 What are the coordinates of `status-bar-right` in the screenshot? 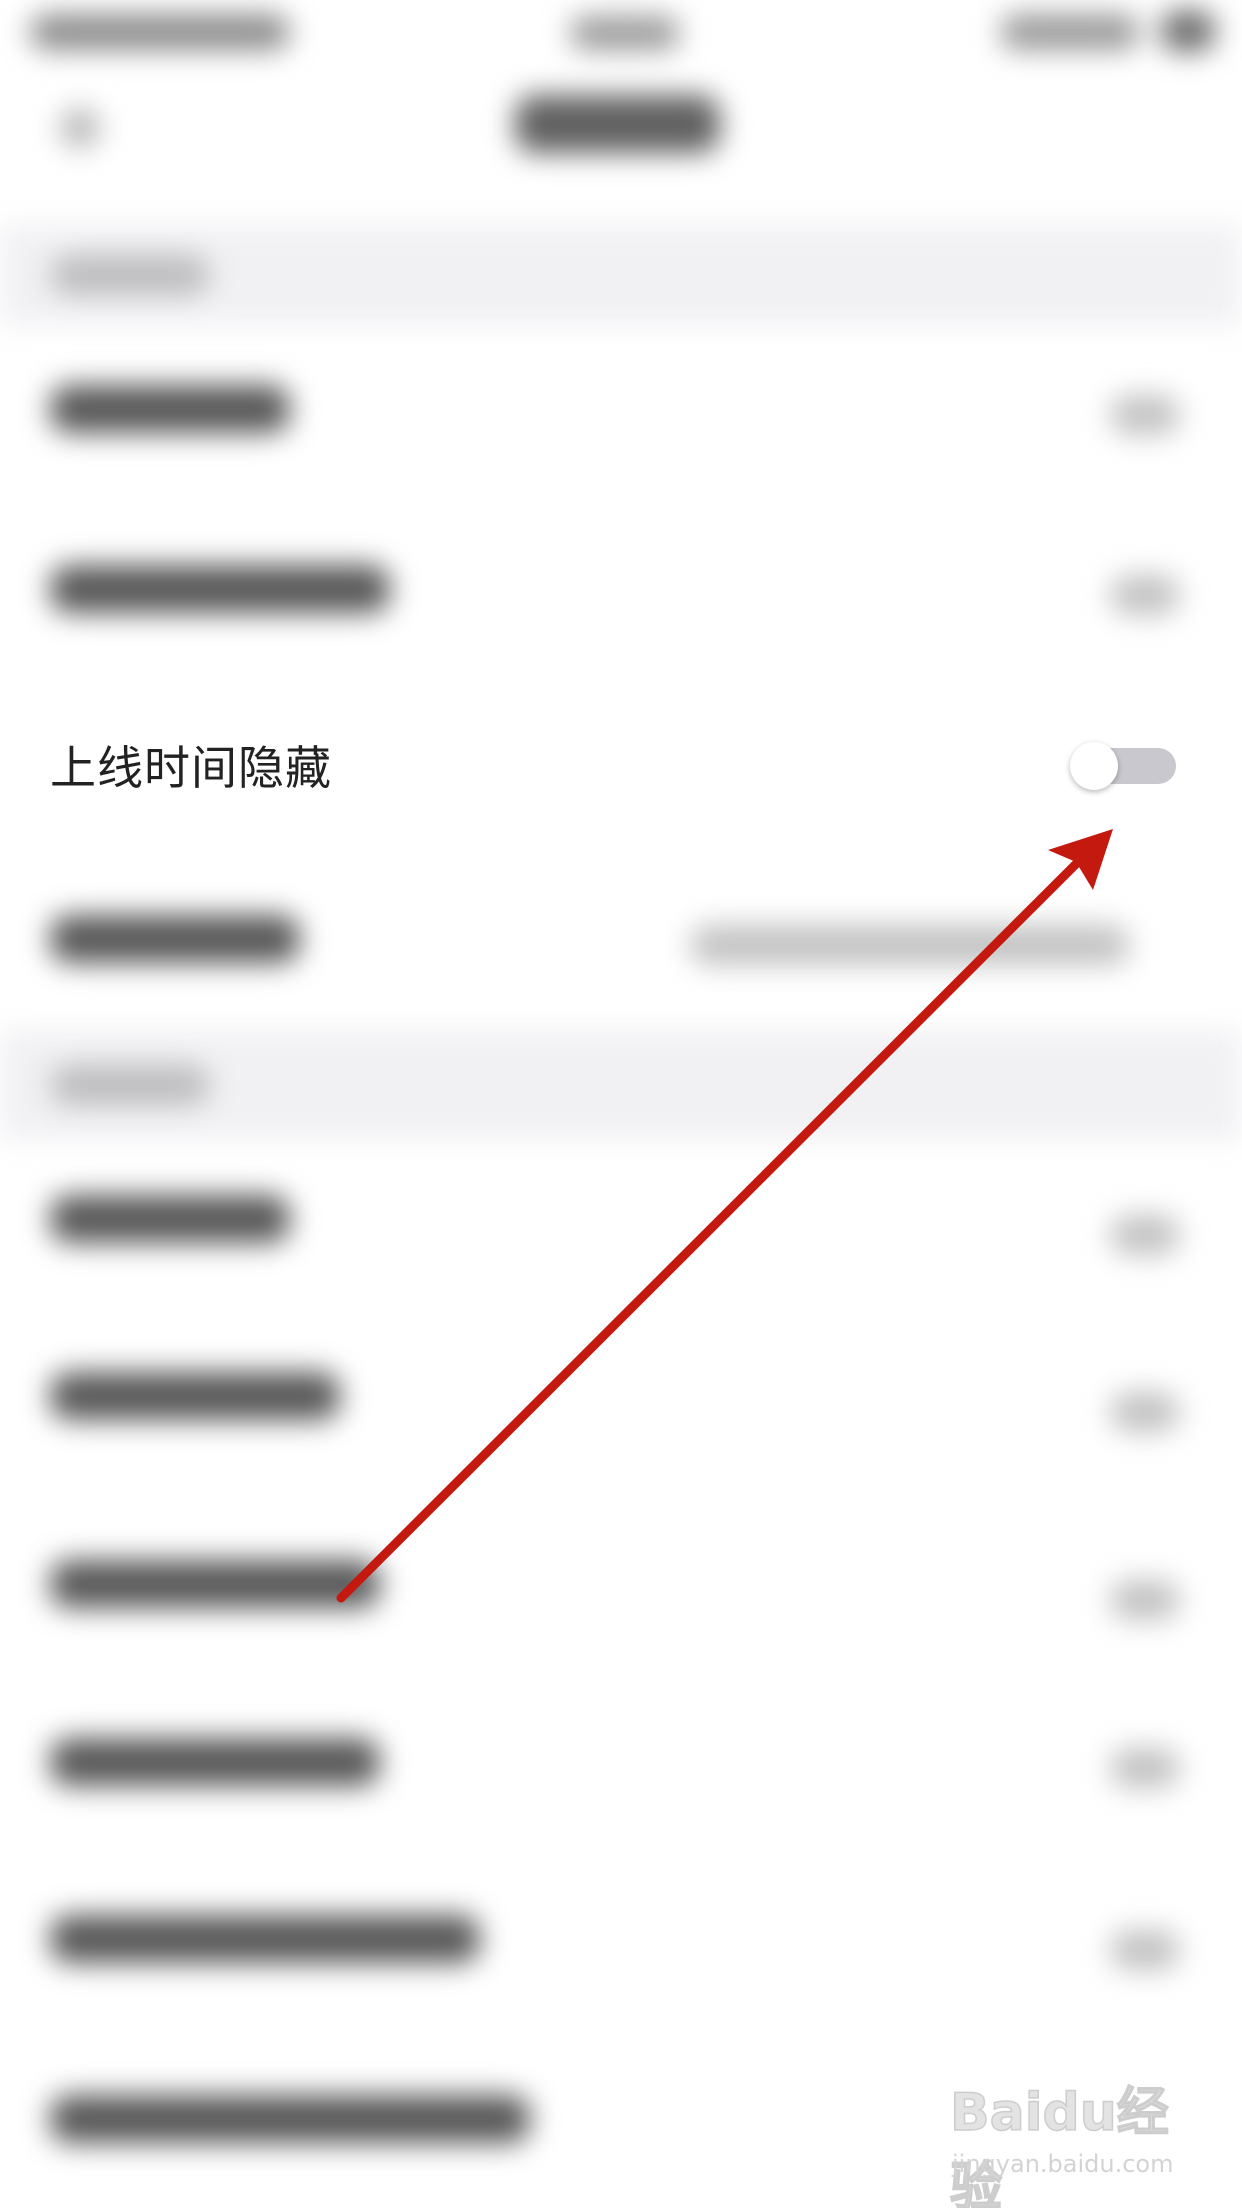 It's located at (1070, 32).